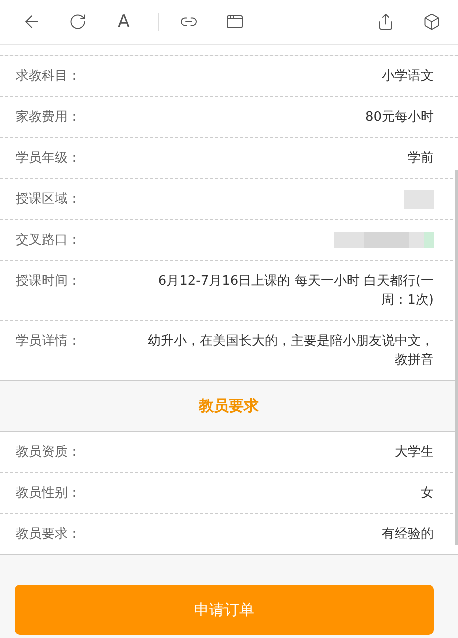 The height and width of the screenshot is (638, 458). I want to click on window-icon, so click(235, 22).